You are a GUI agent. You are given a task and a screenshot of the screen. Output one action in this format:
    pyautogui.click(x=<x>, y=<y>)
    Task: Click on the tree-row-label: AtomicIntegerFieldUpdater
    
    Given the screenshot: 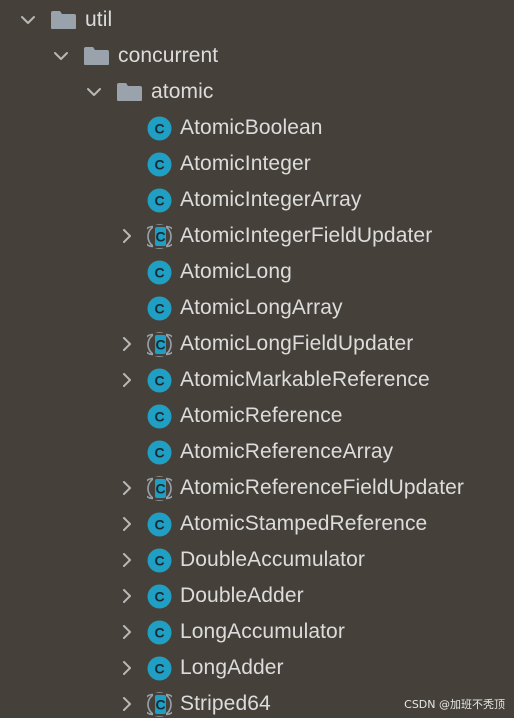 What is the action you would take?
    pyautogui.click(x=306, y=235)
    